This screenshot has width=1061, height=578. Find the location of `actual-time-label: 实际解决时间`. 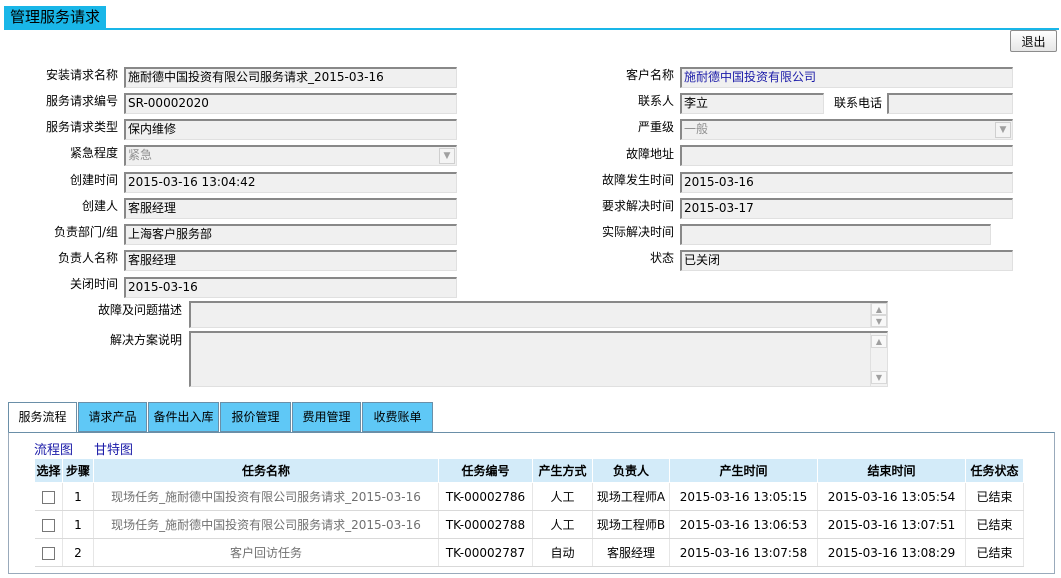

actual-time-label: 实际解决时间 is located at coordinates (637, 232).